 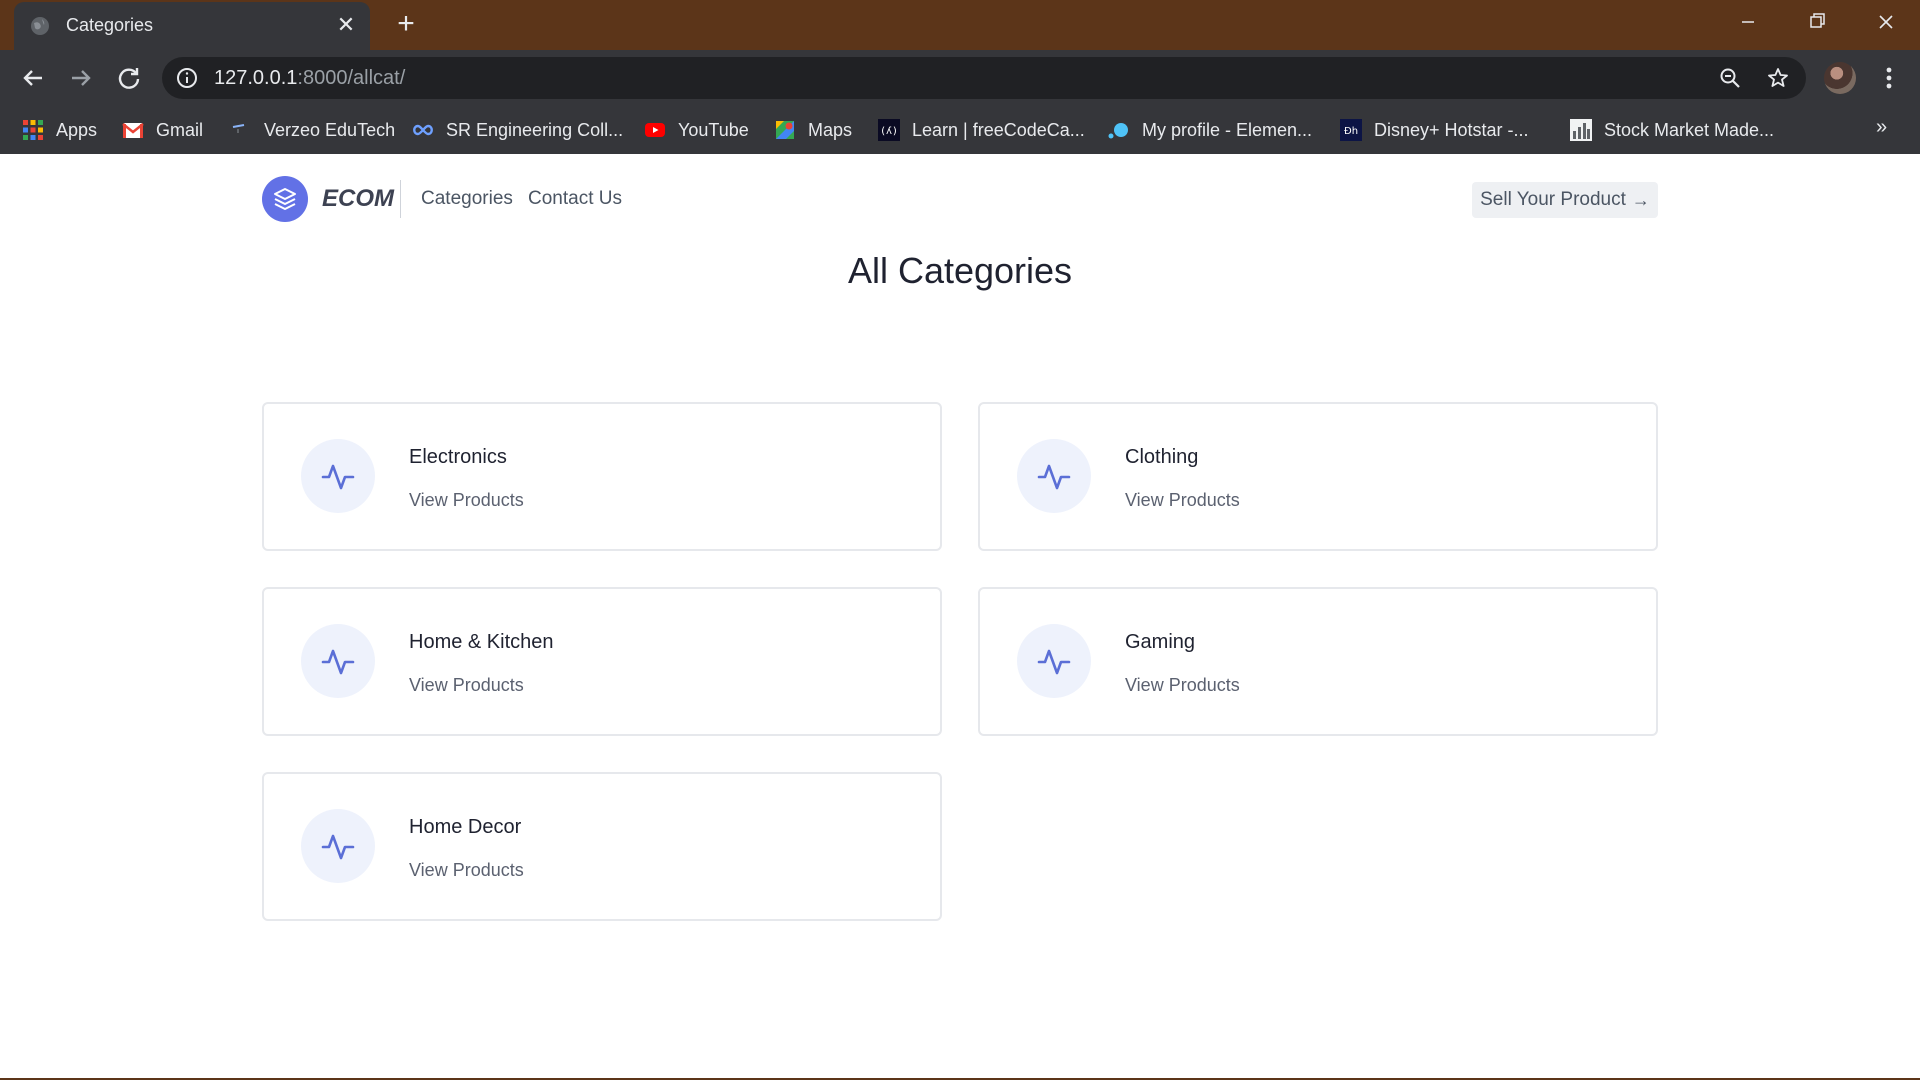 I want to click on bookmark-label: Gmail, so click(x=180, y=129).